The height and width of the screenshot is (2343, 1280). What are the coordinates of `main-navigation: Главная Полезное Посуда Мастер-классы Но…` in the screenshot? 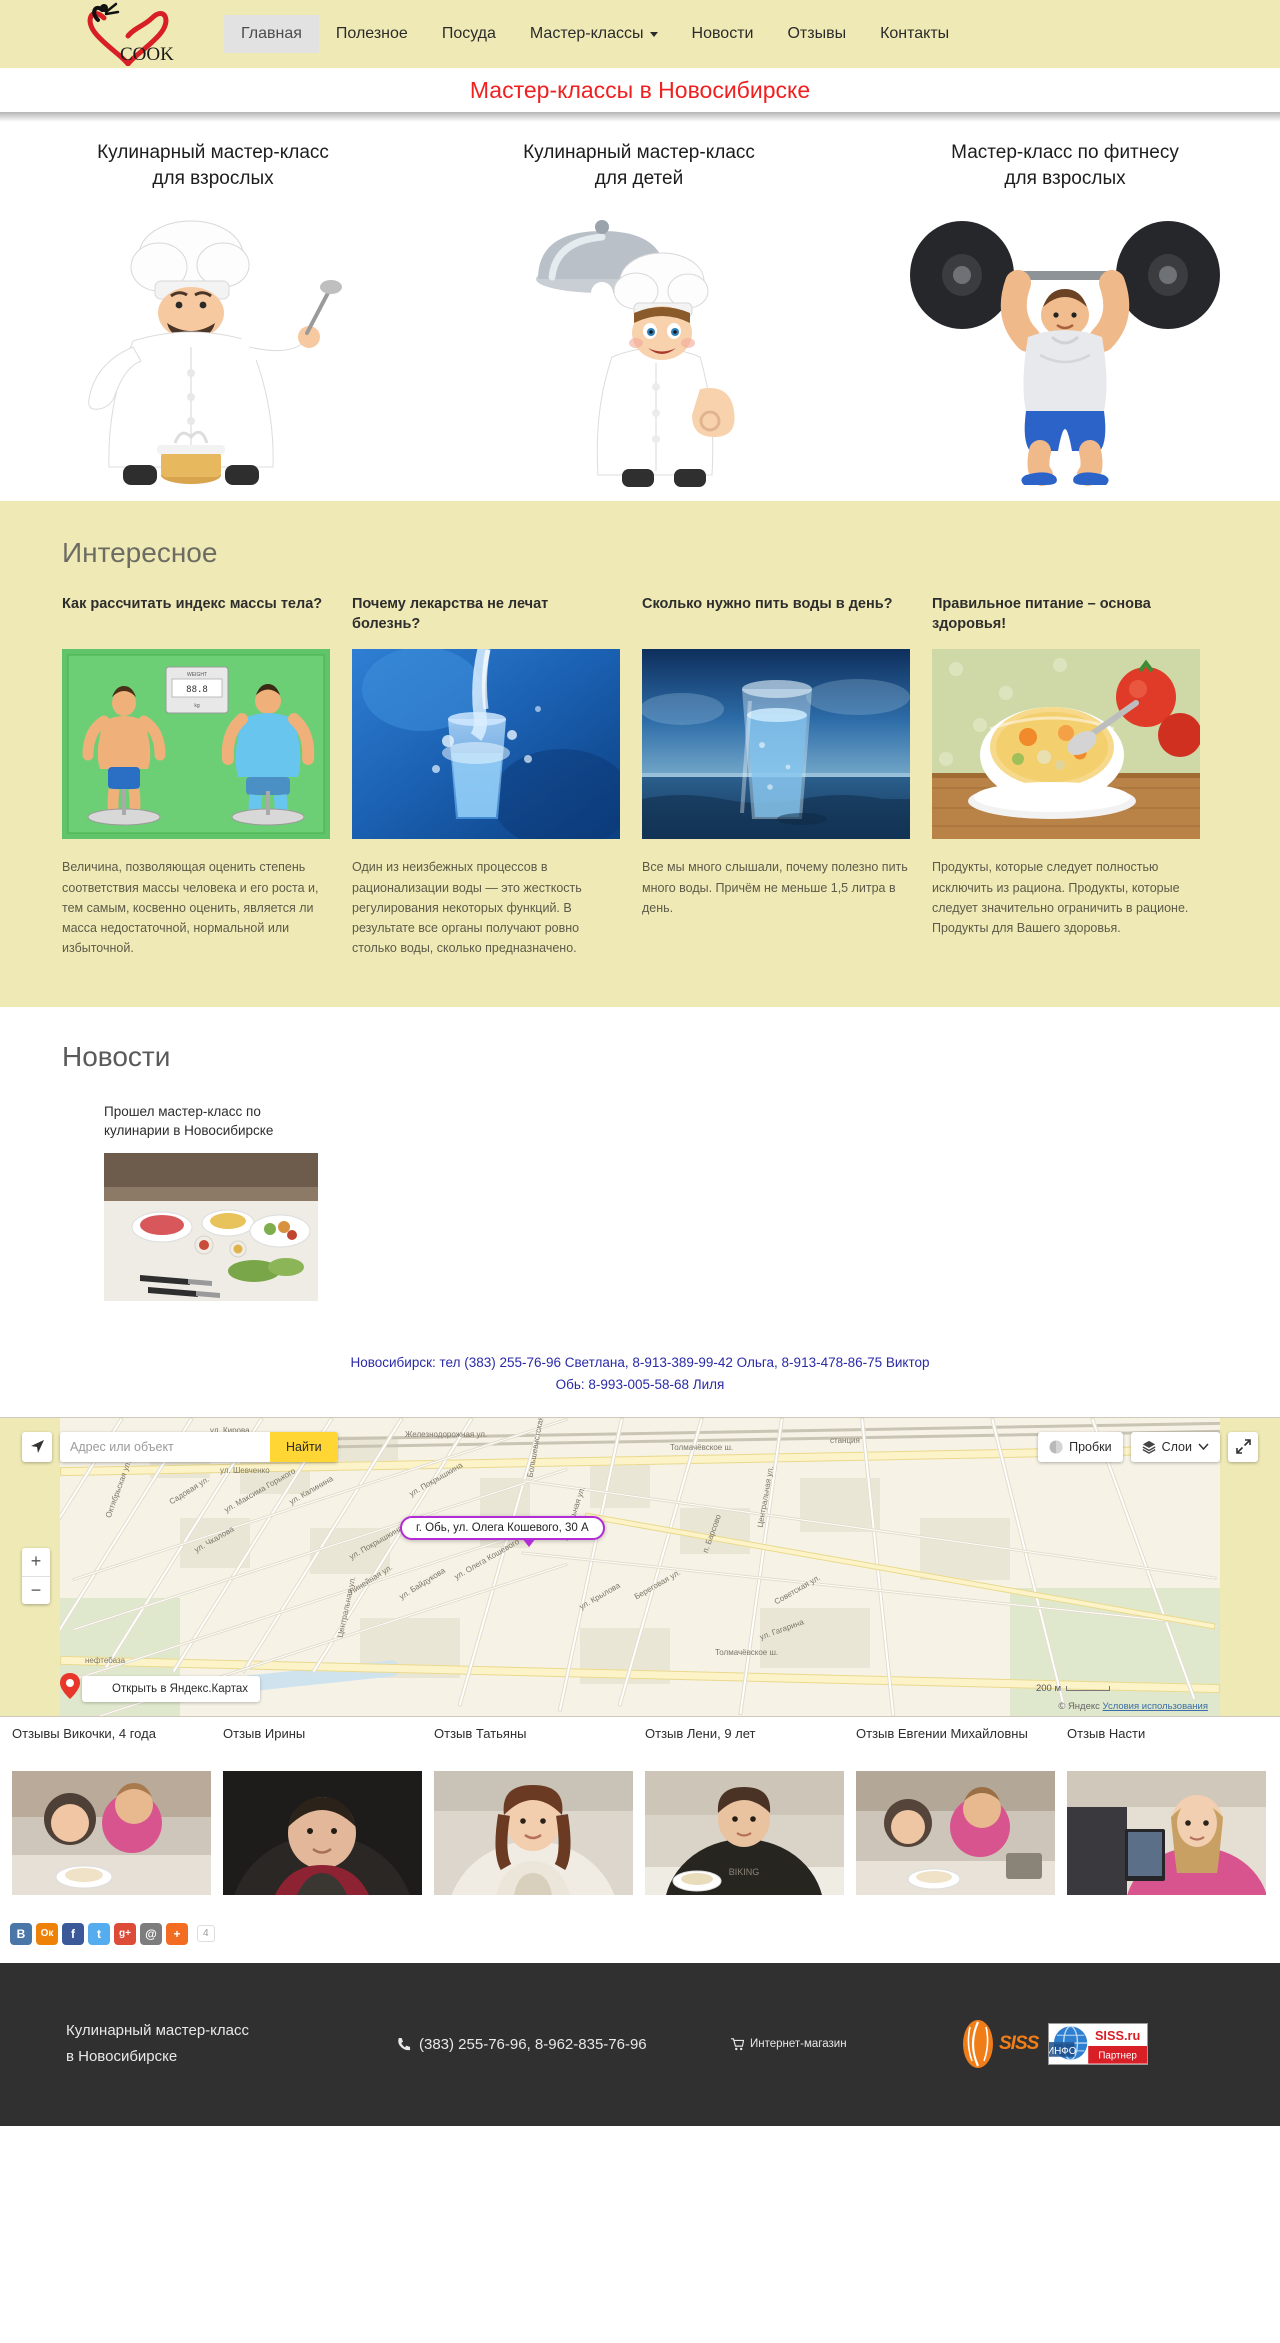 It's located at (595, 34).